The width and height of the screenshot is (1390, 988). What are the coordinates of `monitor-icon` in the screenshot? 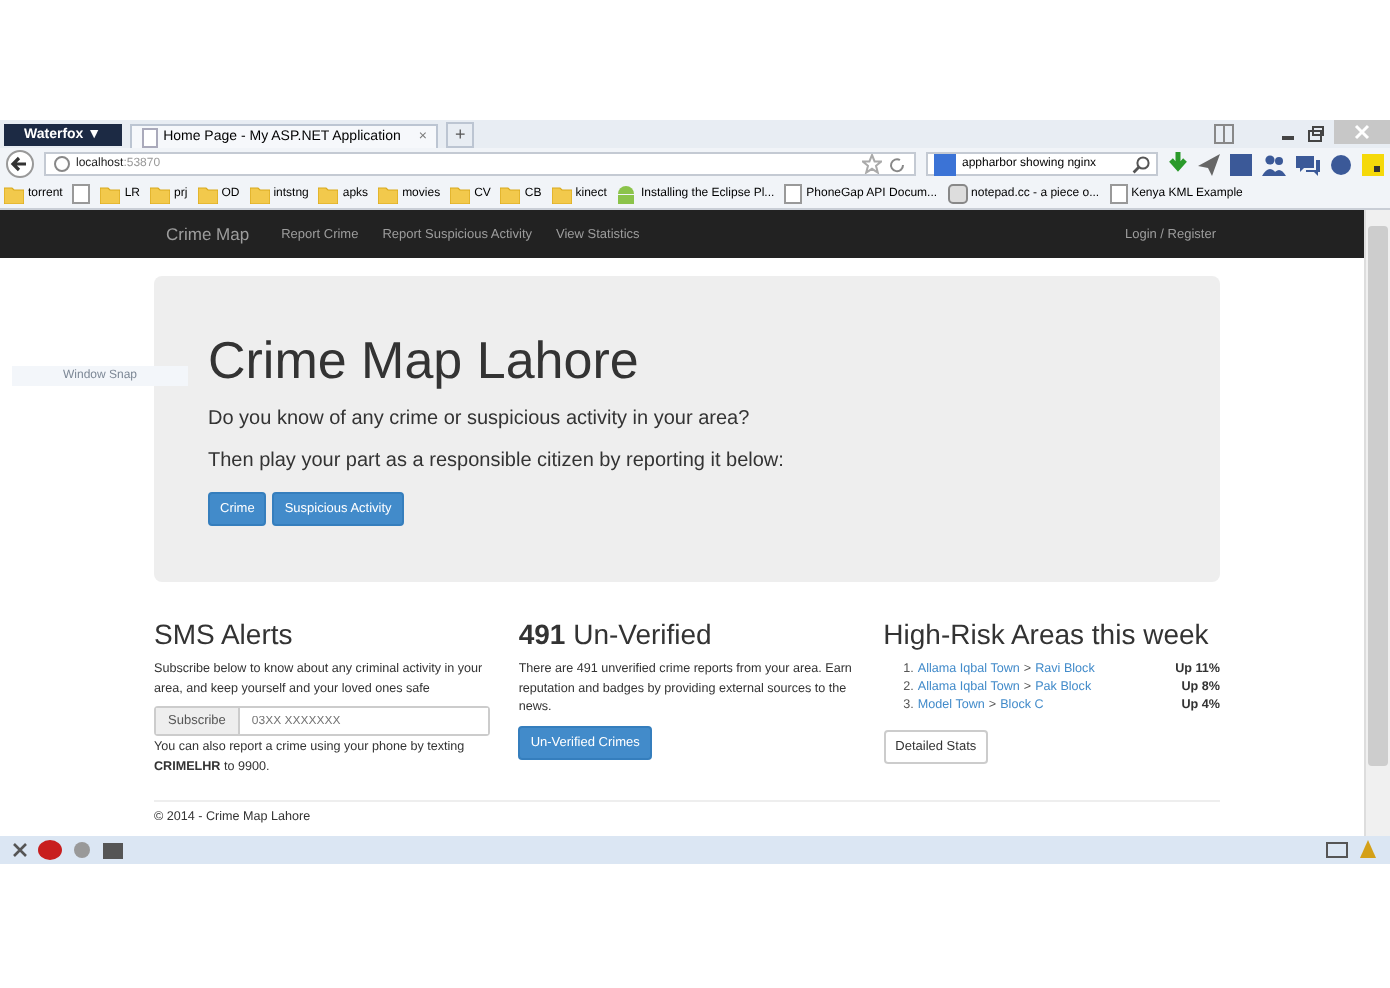 It's located at (1337, 850).